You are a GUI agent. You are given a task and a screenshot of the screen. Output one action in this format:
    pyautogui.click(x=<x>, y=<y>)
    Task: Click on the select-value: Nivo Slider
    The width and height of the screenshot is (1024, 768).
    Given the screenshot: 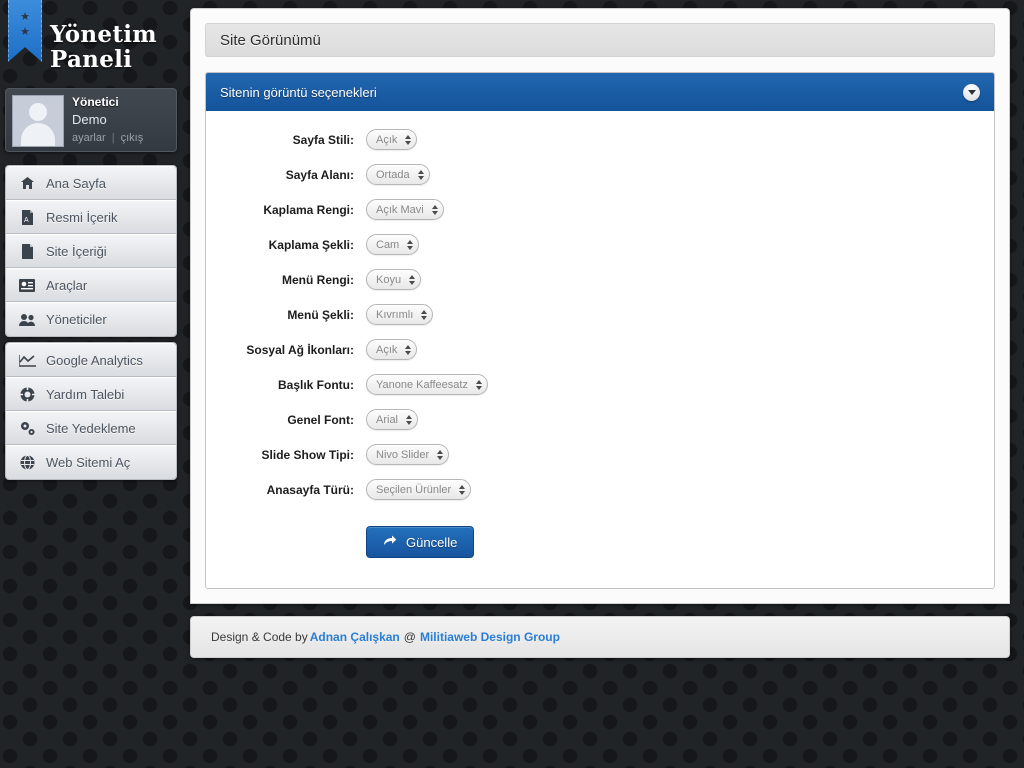 What is the action you would take?
    pyautogui.click(x=403, y=454)
    